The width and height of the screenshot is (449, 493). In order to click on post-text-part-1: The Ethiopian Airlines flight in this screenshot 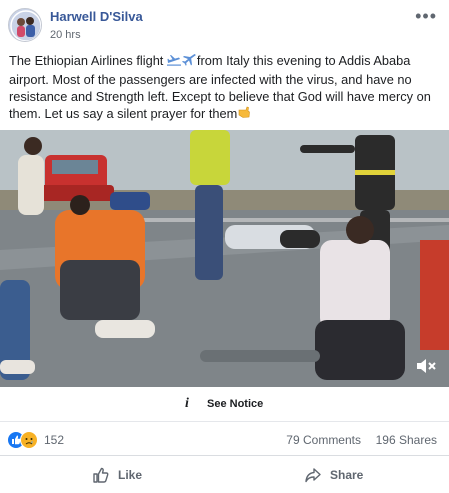, I will do `click(88, 60)`.